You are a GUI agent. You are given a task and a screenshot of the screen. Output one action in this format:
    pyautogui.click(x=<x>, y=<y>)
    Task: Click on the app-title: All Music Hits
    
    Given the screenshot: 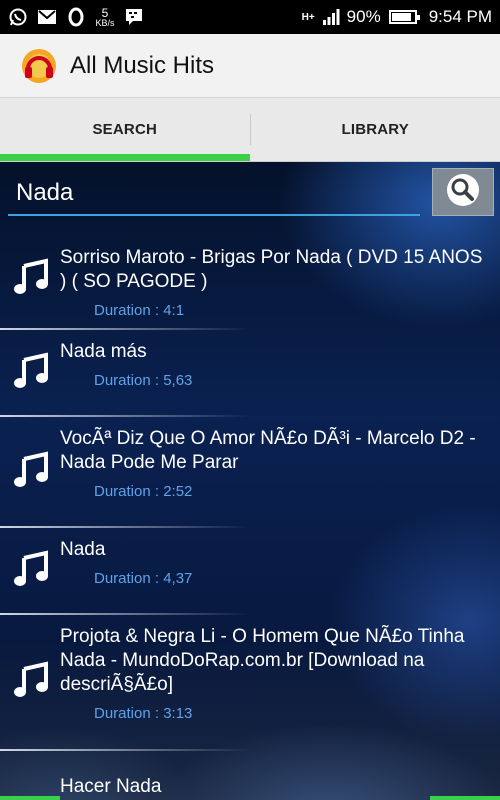 What is the action you would take?
    pyautogui.click(x=142, y=65)
    